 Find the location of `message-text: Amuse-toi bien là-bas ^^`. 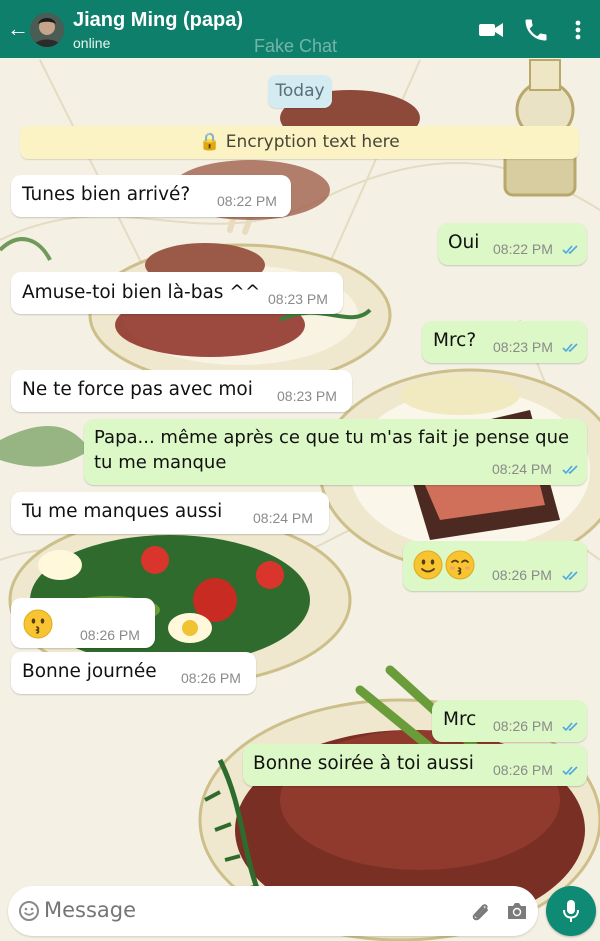

message-text: Amuse-toi bien là-bas ^^ is located at coordinates (141, 292).